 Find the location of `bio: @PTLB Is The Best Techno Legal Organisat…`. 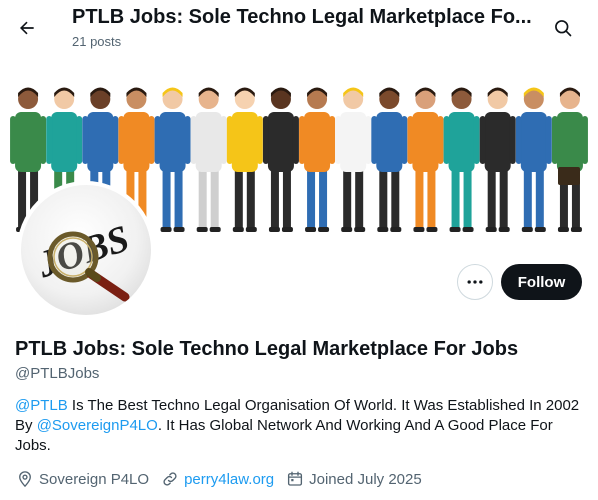

bio: @PTLB Is The Best Techno Legal Organisat… is located at coordinates (299, 426).